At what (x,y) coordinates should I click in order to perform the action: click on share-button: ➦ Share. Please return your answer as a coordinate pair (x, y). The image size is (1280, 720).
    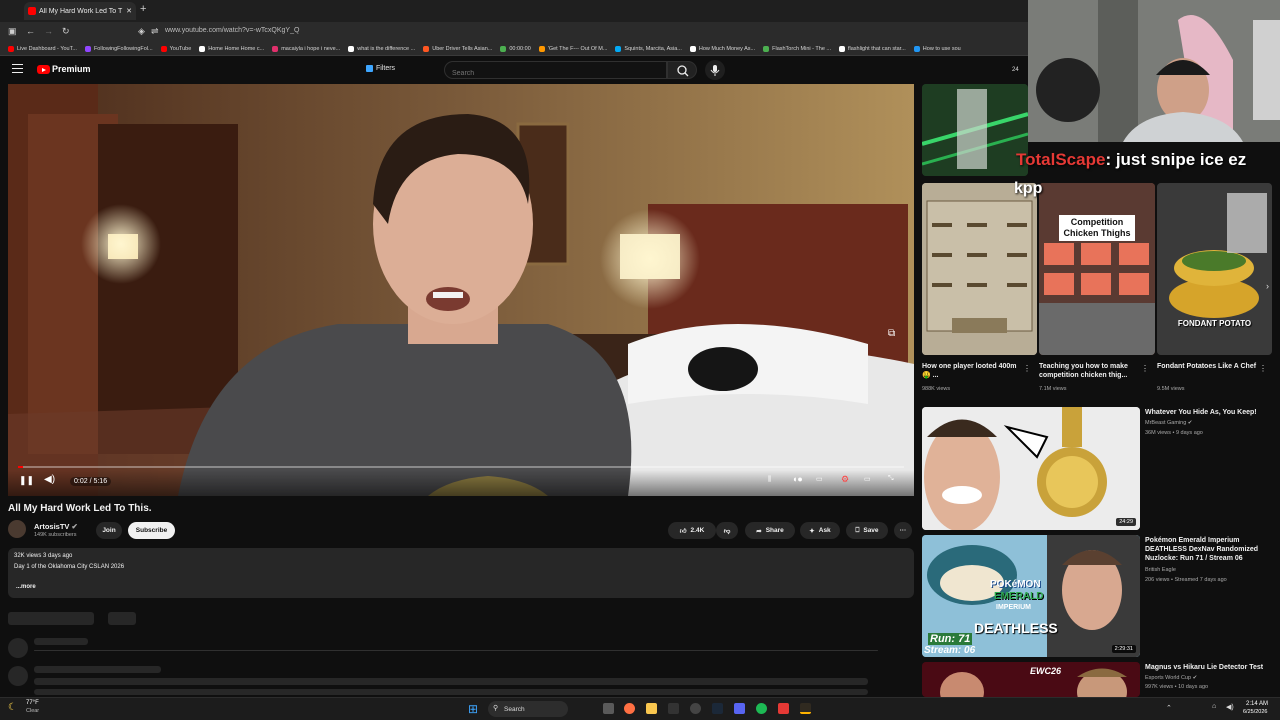
    Looking at the image, I should click on (770, 530).